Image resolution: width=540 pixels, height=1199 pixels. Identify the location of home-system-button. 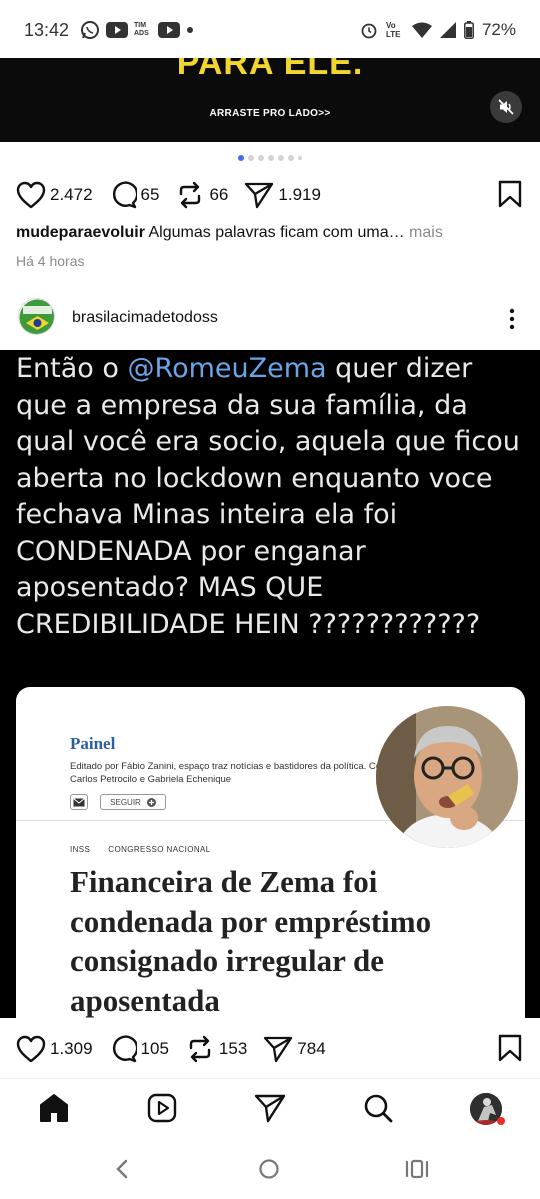
(269, 1169).